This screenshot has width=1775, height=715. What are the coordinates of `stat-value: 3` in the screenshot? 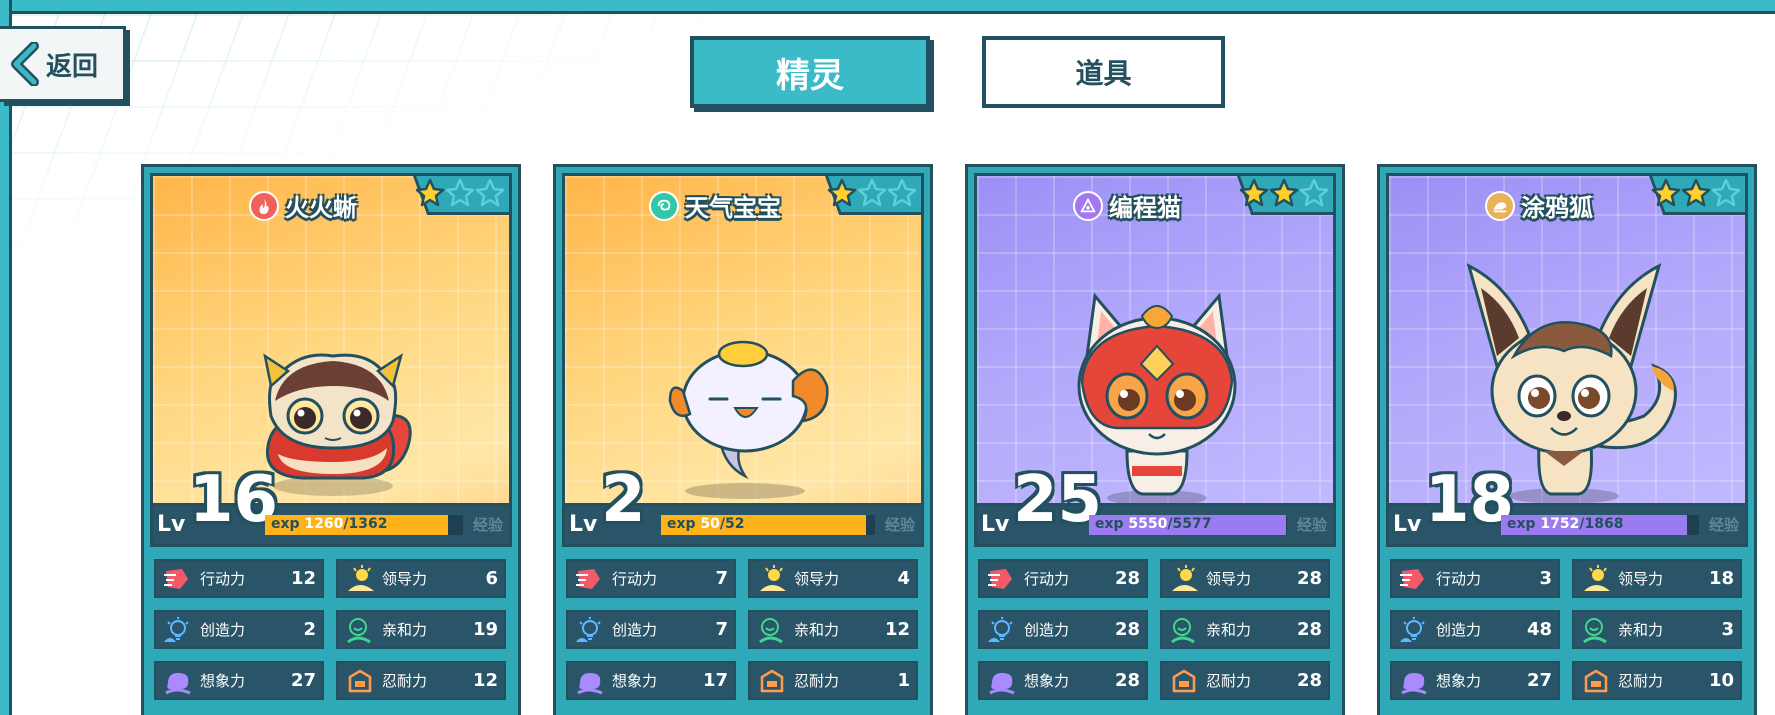 It's located at (1545, 578).